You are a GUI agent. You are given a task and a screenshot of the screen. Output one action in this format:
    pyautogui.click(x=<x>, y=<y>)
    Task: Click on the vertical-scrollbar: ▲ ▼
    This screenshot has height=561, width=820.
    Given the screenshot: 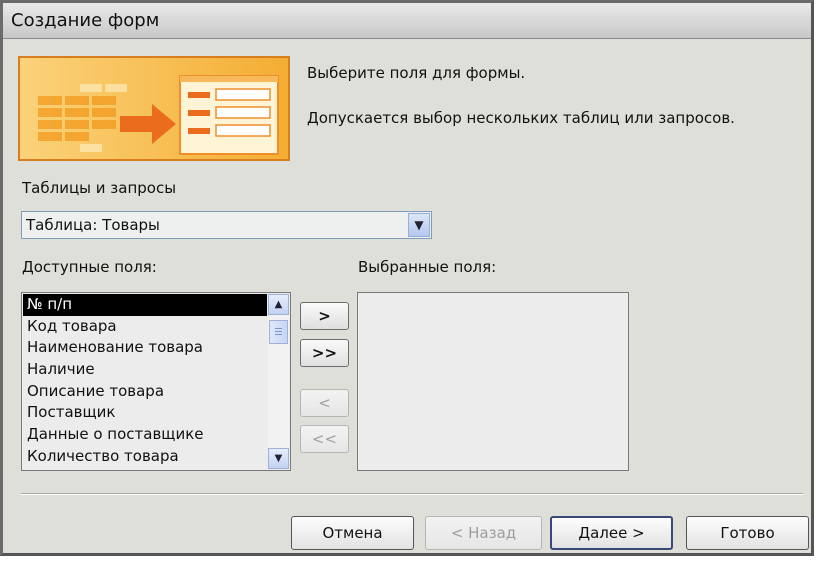 What is the action you would take?
    pyautogui.click(x=278, y=381)
    